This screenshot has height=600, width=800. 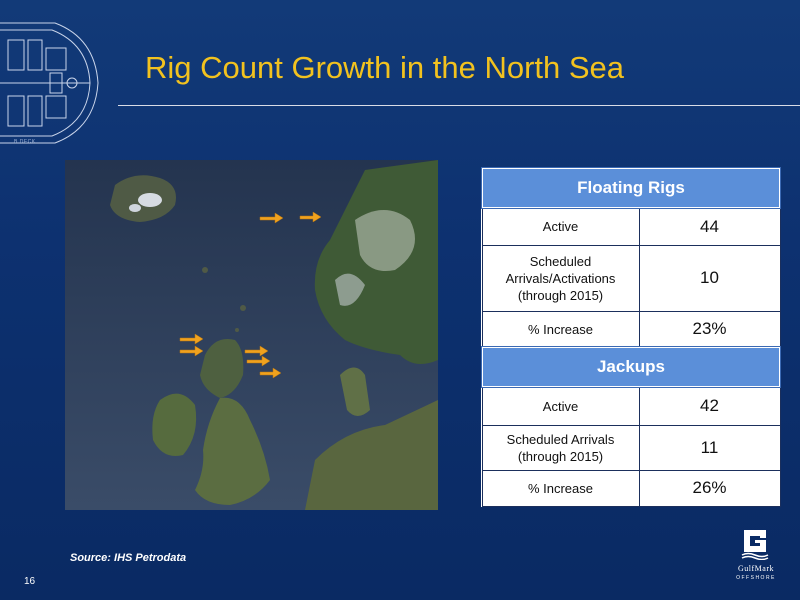 I want to click on logo-name: GulfMark, so click(x=756, y=568).